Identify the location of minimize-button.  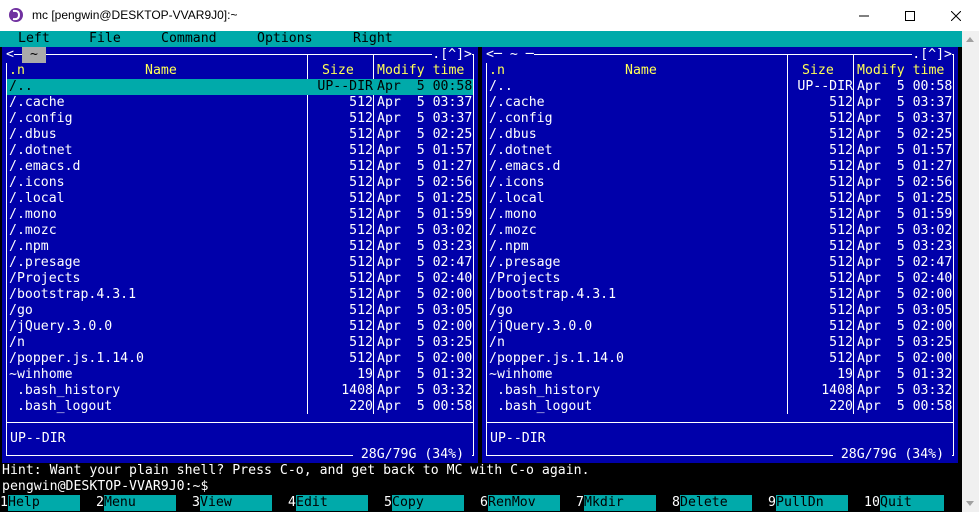
(864, 15).